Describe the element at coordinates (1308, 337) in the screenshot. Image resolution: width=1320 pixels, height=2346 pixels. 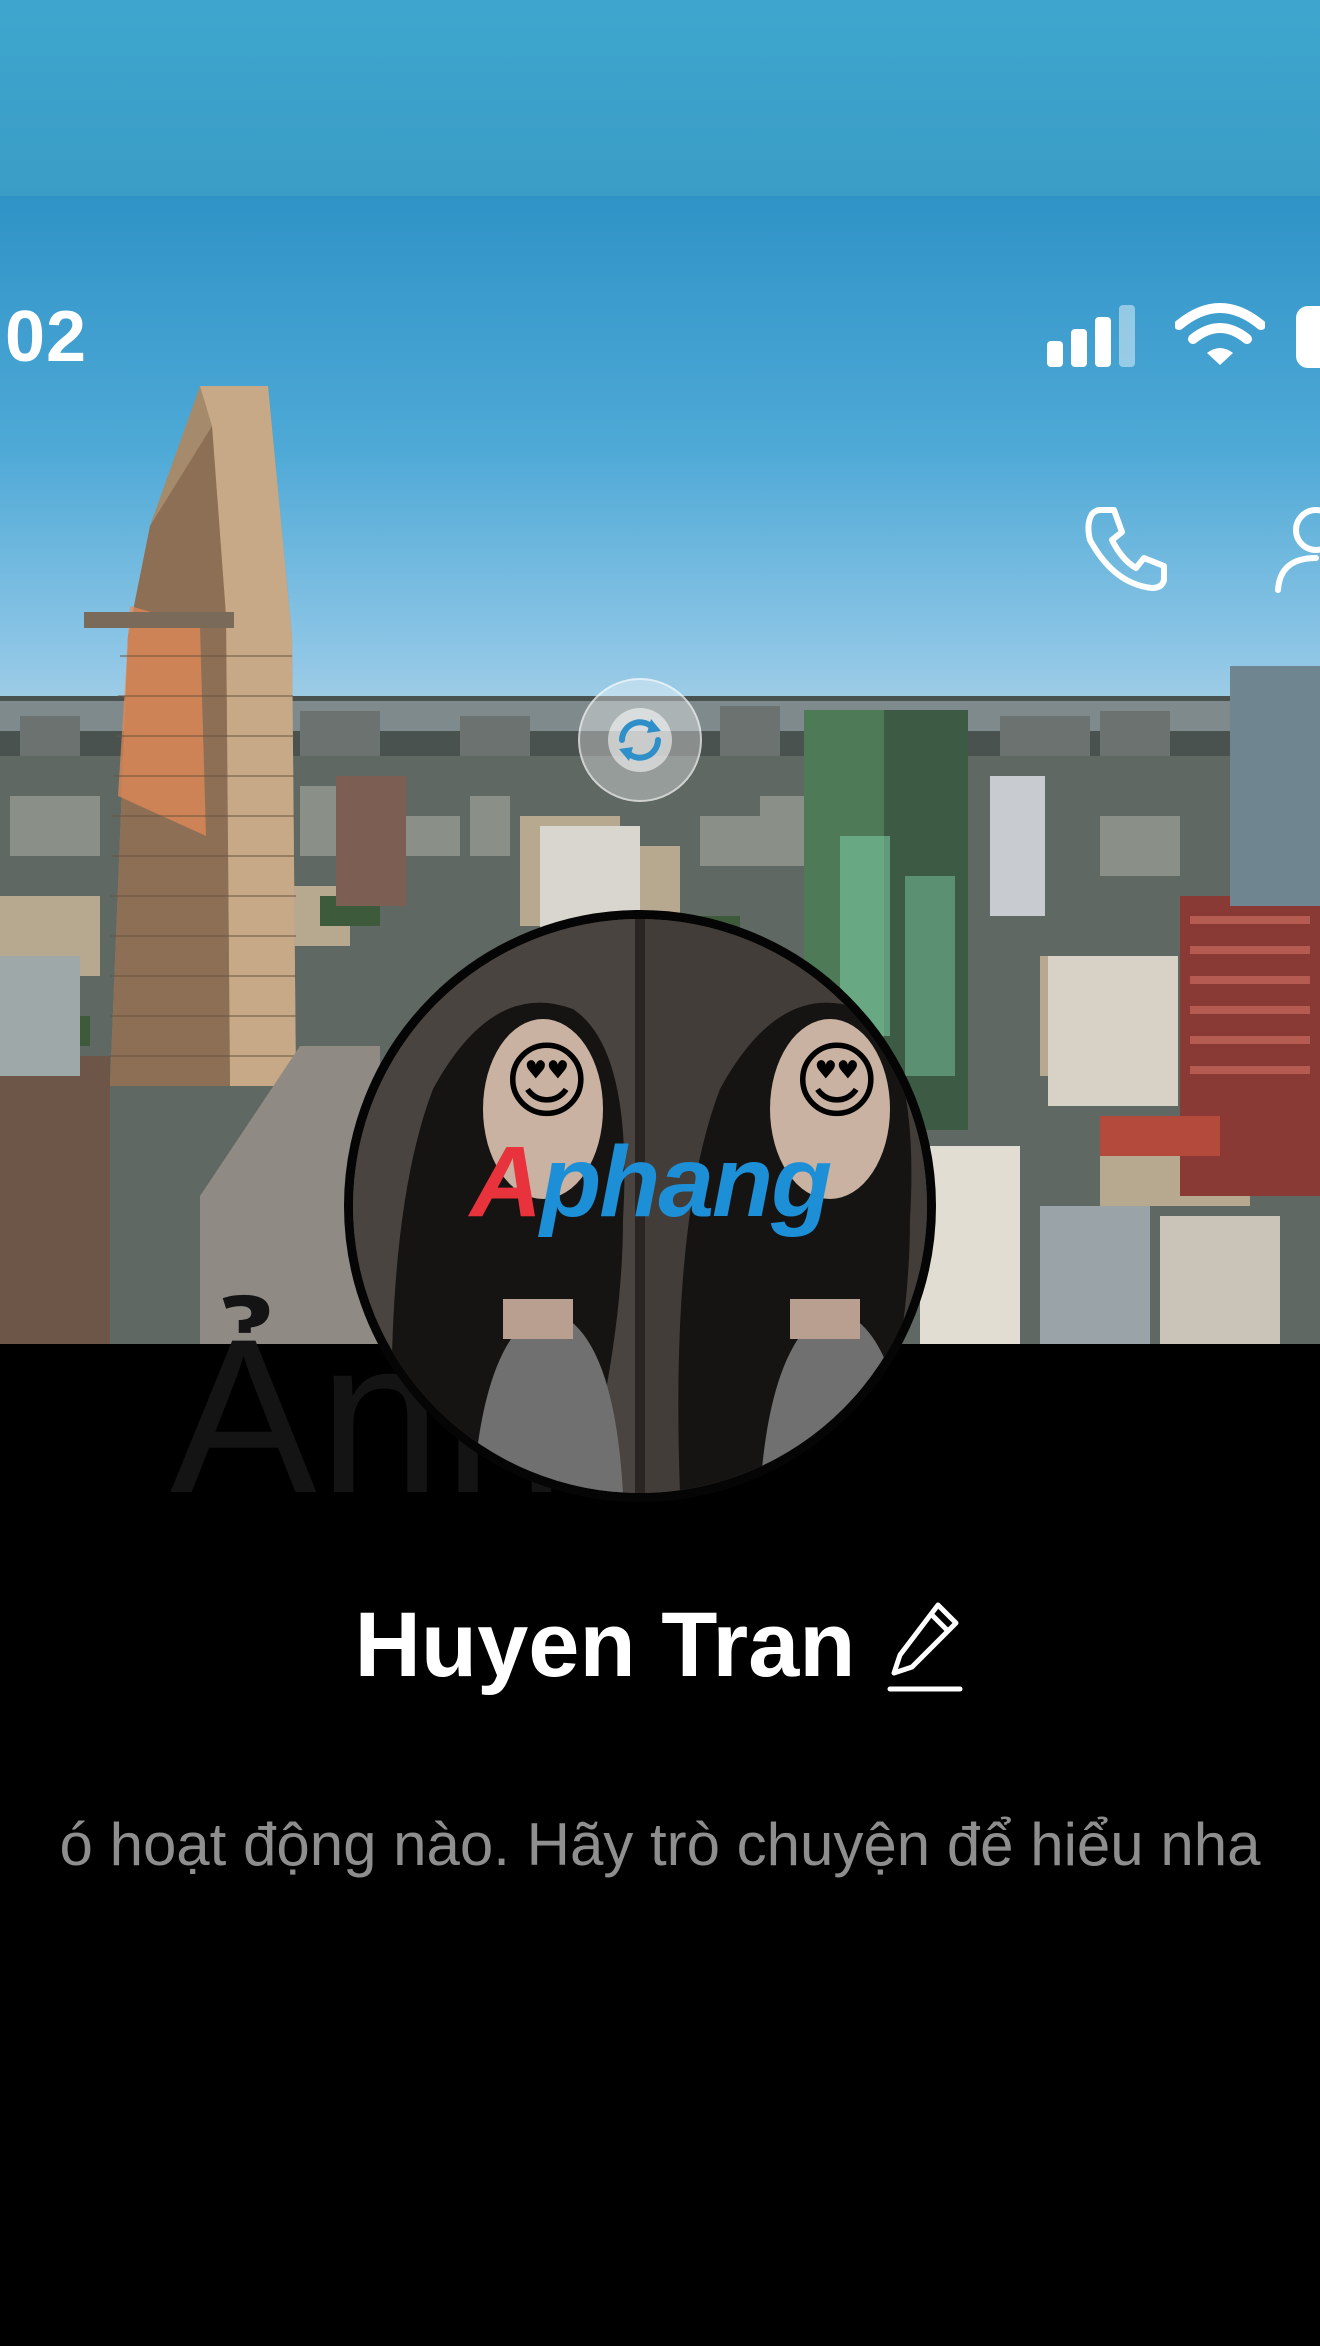
I see `battery-icon` at that location.